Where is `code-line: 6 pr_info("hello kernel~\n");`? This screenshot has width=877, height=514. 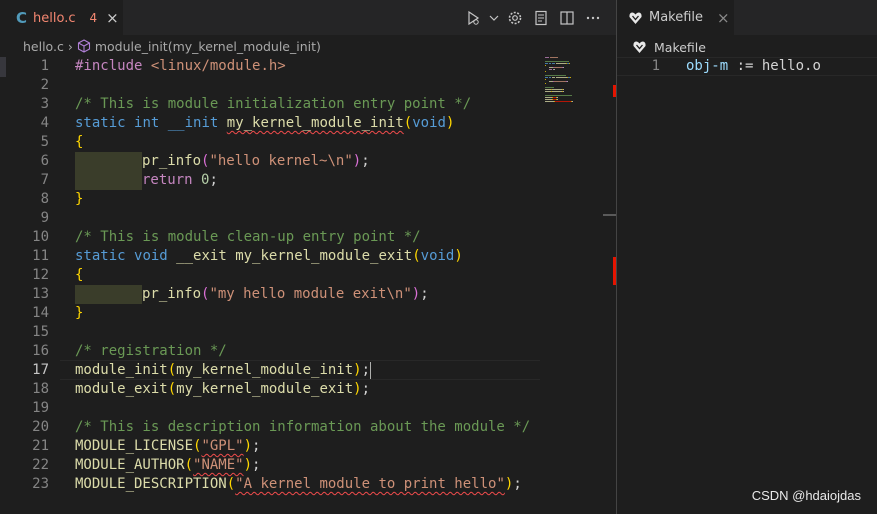
code-line: 6 pr_info("hello kernel~\n"); is located at coordinates (270, 161).